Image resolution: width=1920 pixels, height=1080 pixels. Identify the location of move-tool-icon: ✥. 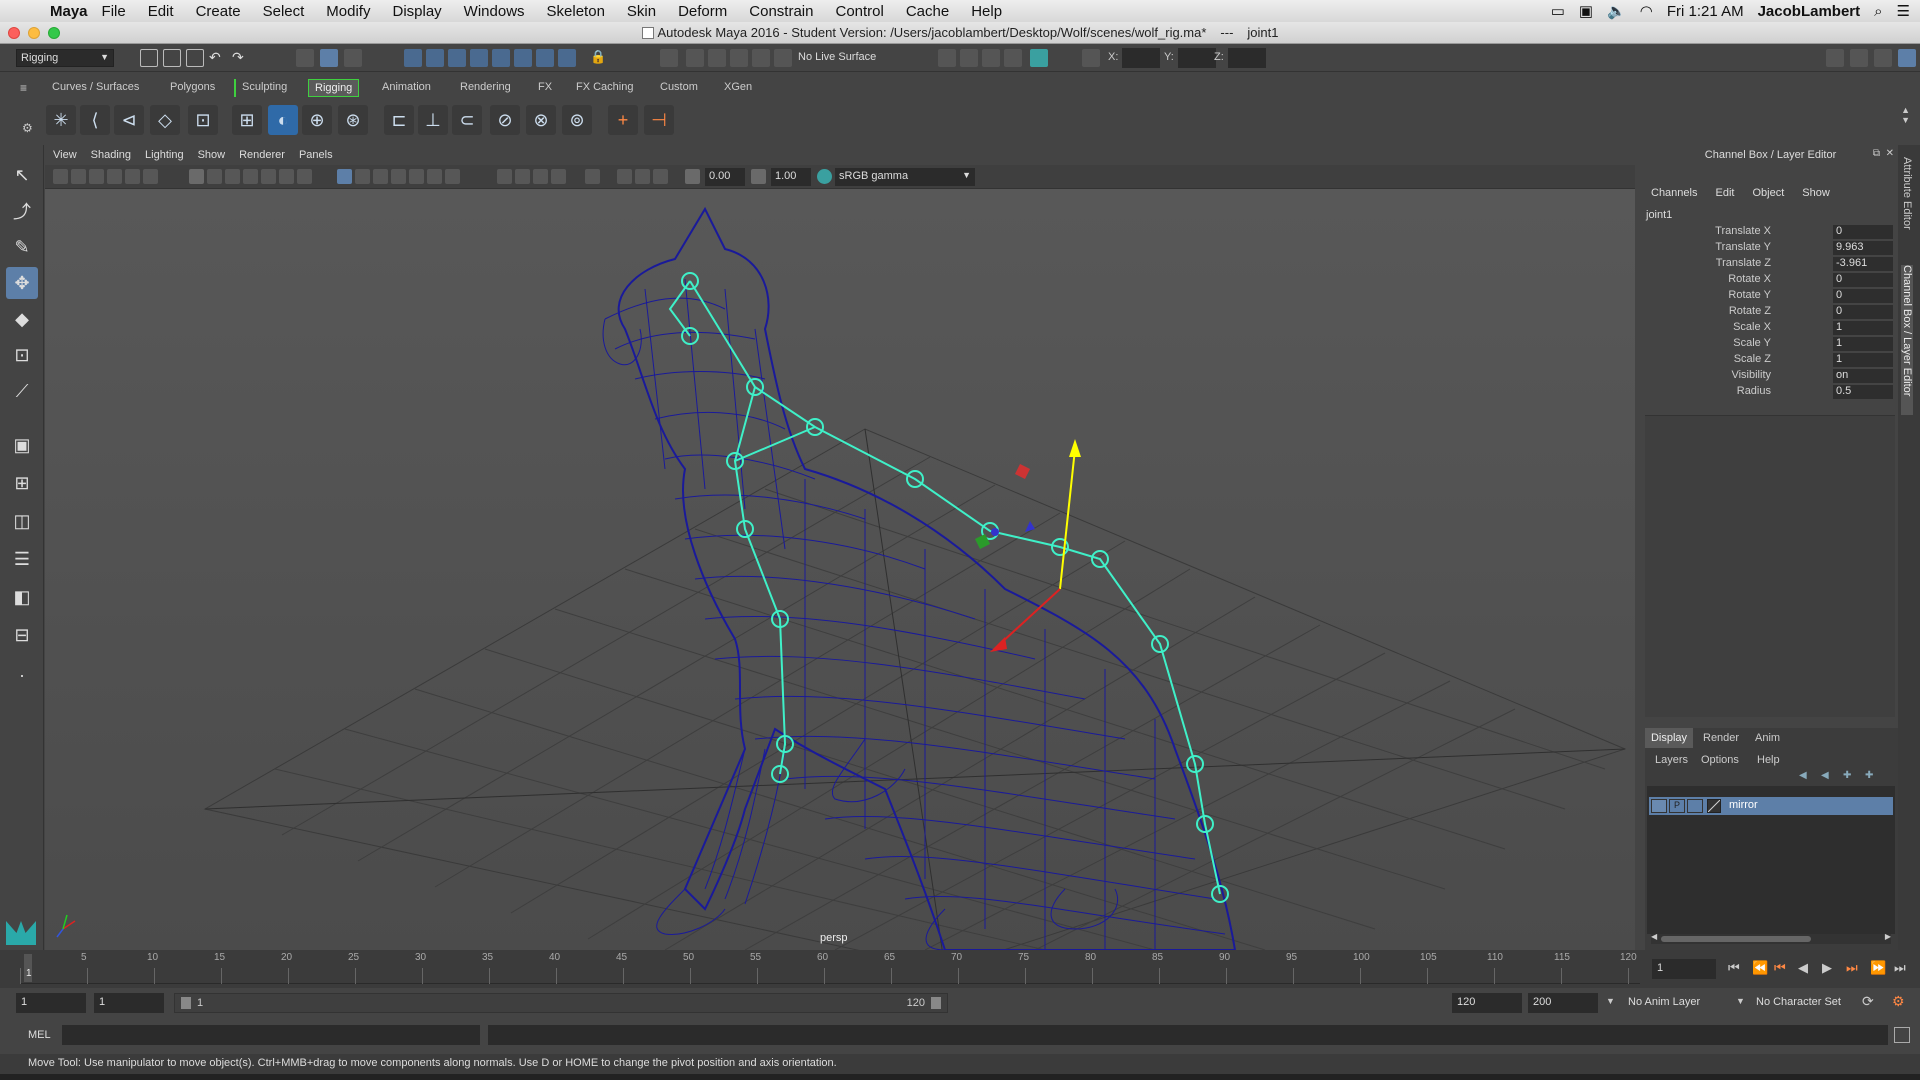
(22, 283).